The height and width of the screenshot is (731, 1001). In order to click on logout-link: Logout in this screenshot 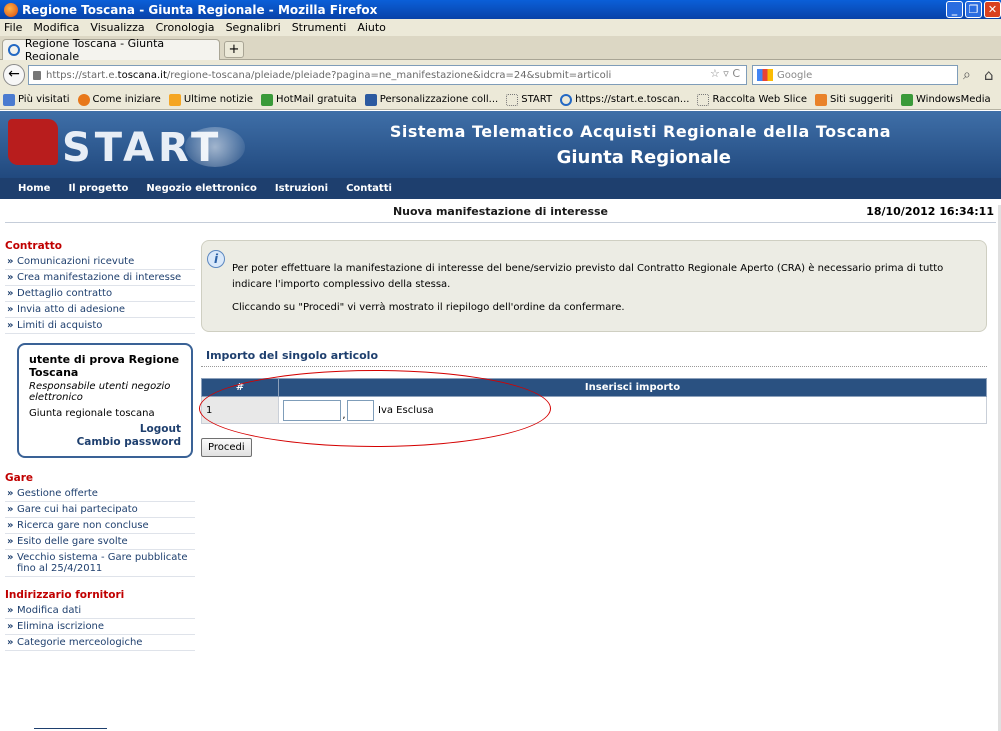, I will do `click(105, 429)`.